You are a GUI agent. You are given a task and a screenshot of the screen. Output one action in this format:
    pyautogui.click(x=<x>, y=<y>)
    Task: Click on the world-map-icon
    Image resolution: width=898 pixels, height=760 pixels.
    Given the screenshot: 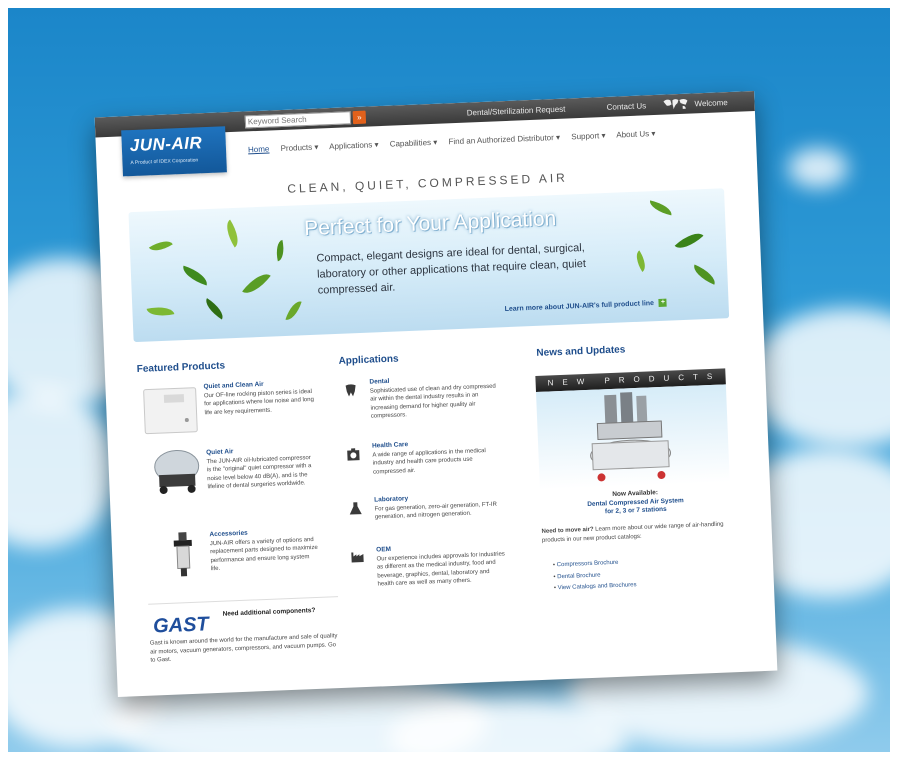 What is the action you would take?
    pyautogui.click(x=675, y=104)
    